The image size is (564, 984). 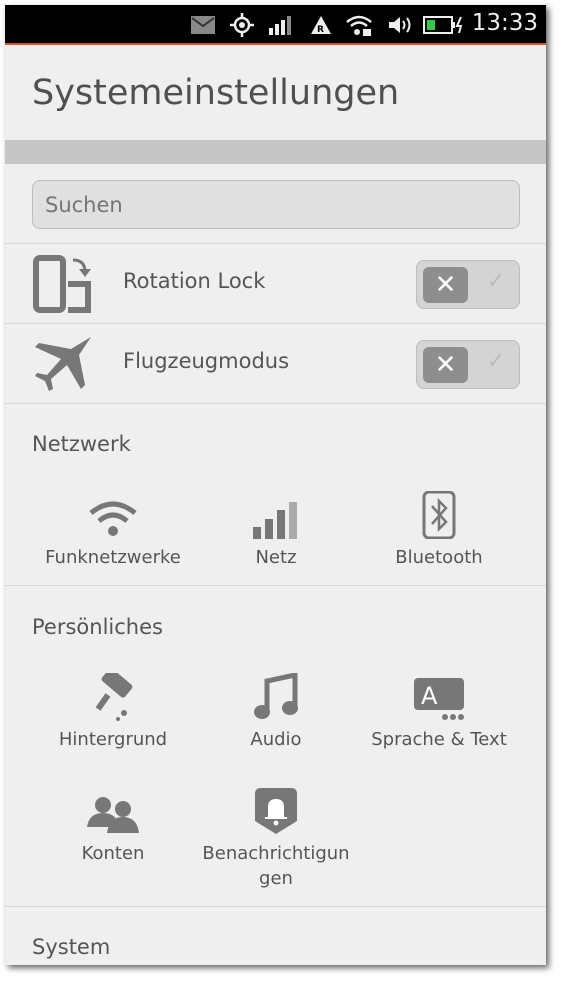 What do you see at coordinates (429, 696) in the screenshot?
I see `svg-text: A` at bounding box center [429, 696].